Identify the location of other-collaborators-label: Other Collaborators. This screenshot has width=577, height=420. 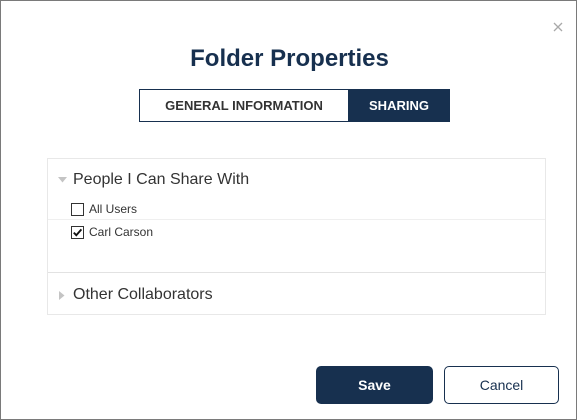
(143, 294).